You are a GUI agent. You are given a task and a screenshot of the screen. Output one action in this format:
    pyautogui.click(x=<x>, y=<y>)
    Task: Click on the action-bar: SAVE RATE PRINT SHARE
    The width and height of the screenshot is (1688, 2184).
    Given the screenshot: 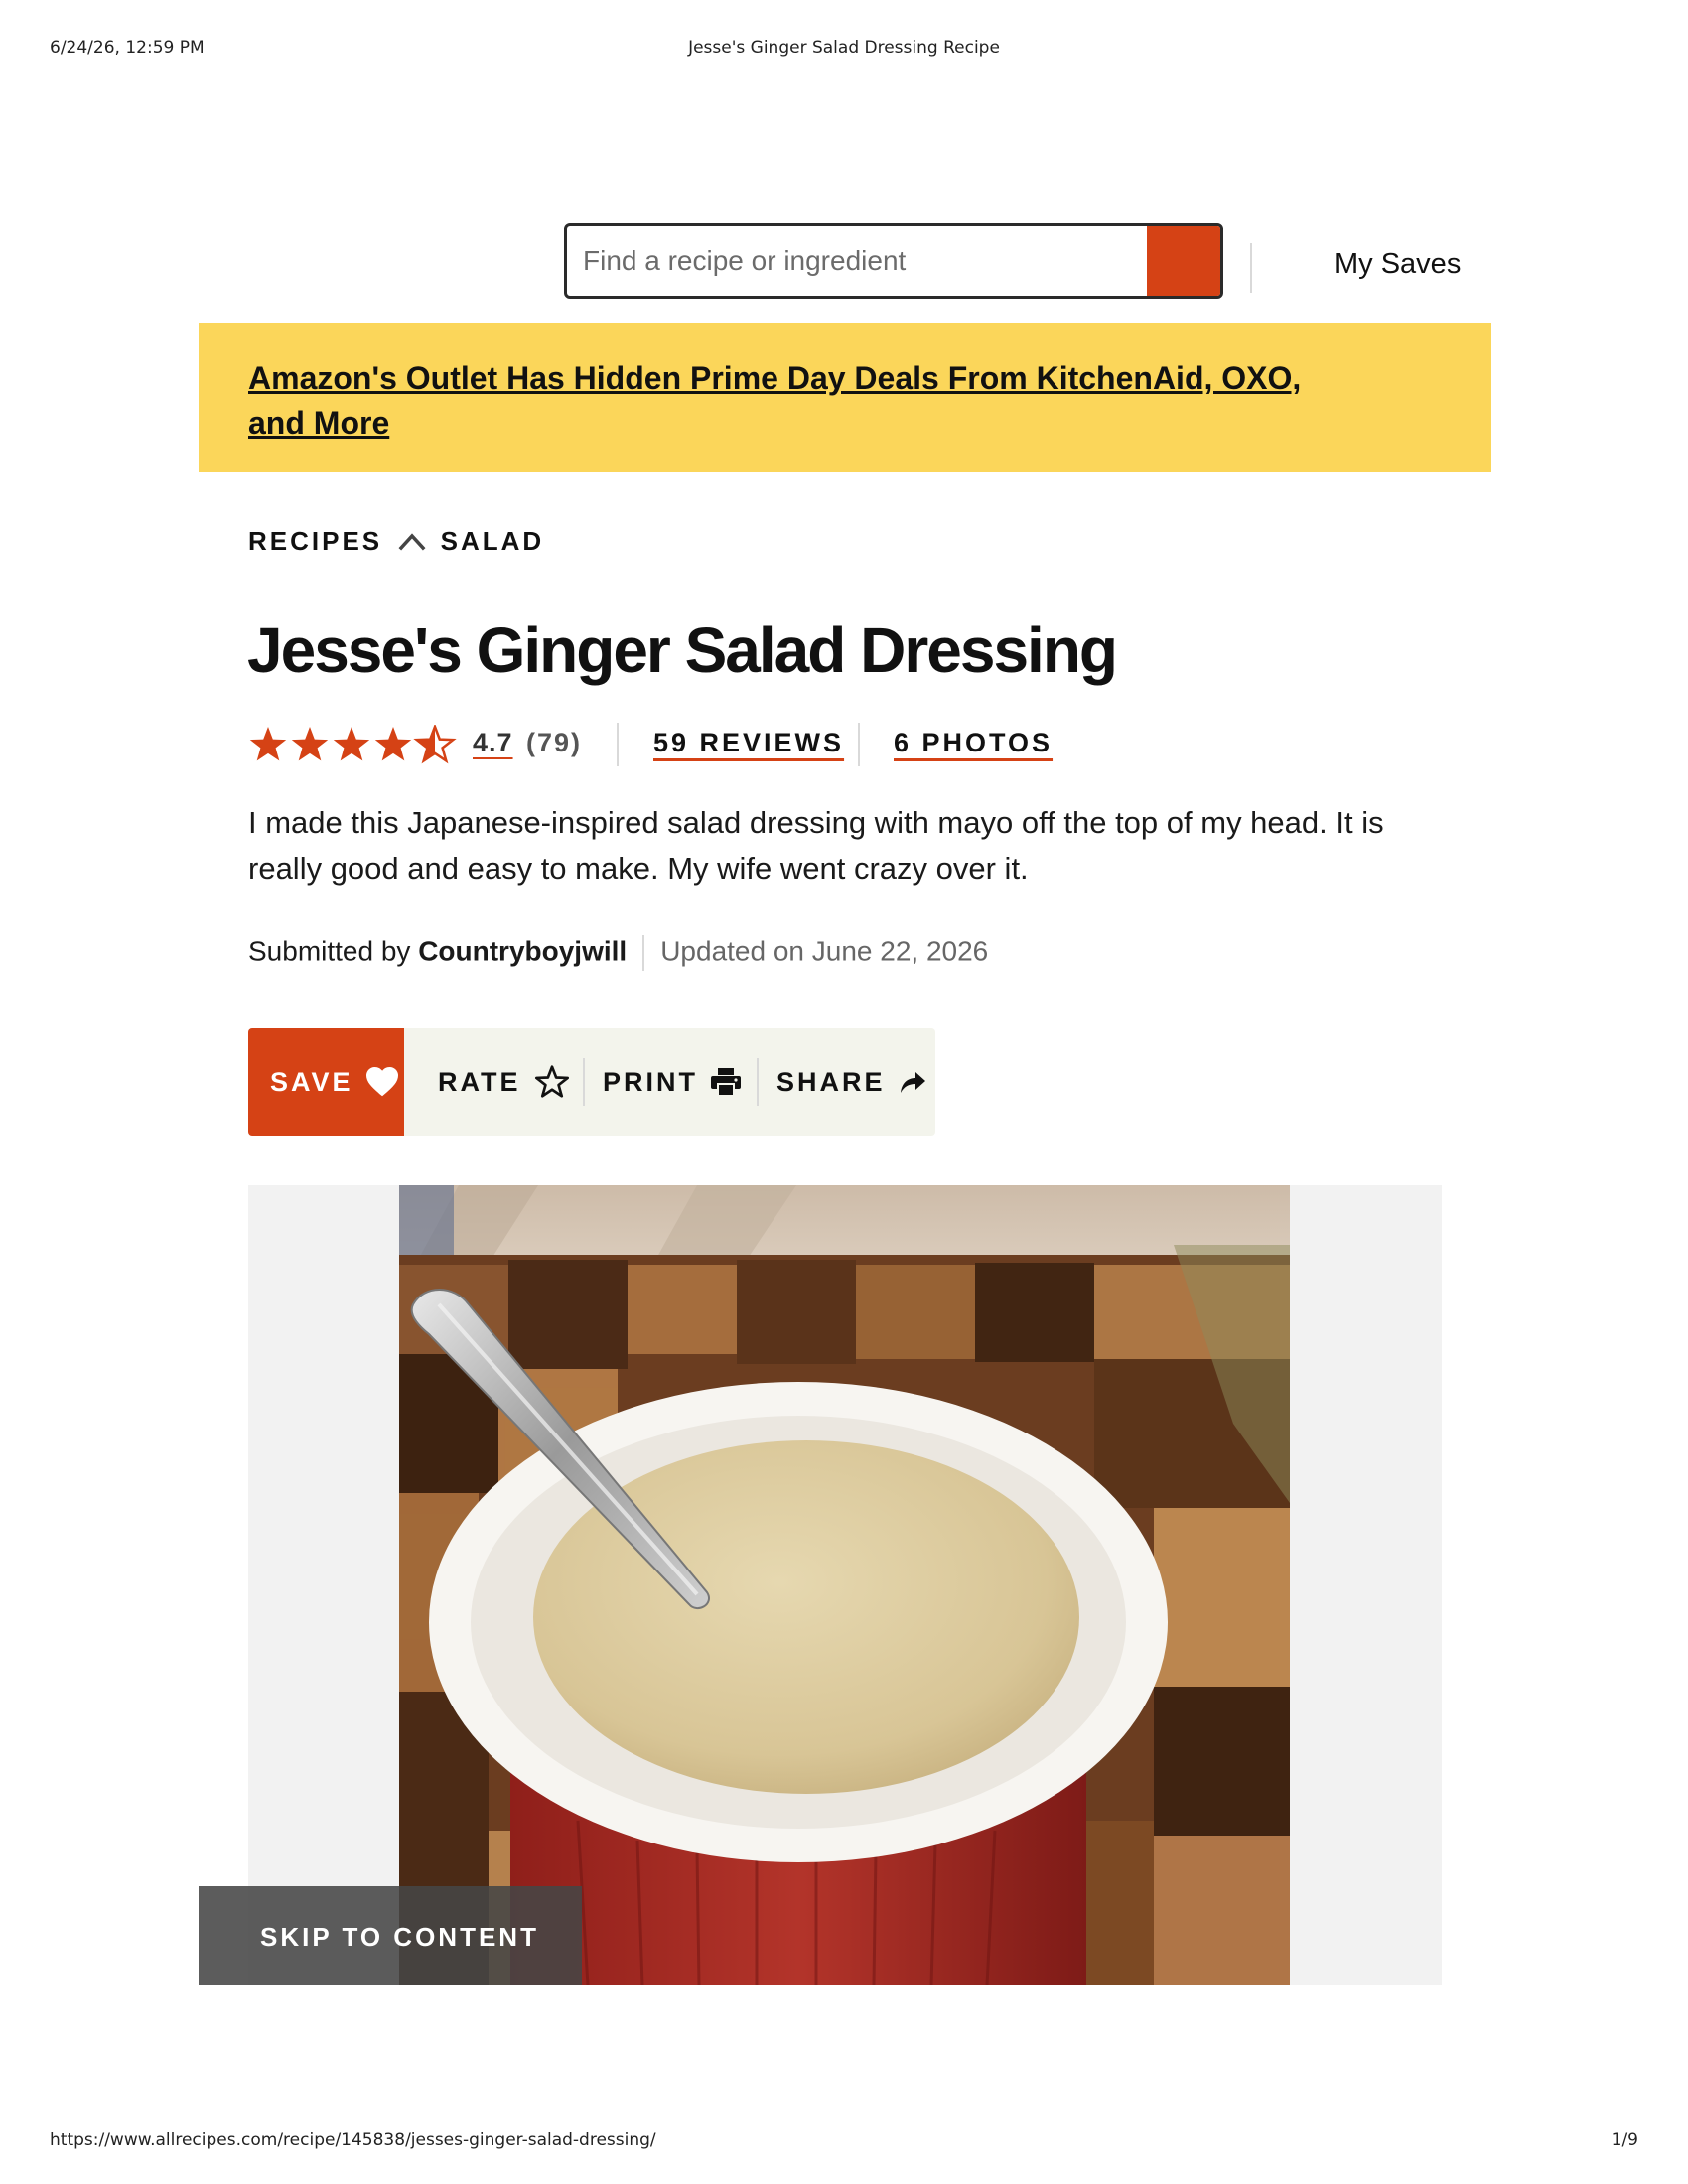 What is the action you would take?
    pyautogui.click(x=591, y=1082)
    